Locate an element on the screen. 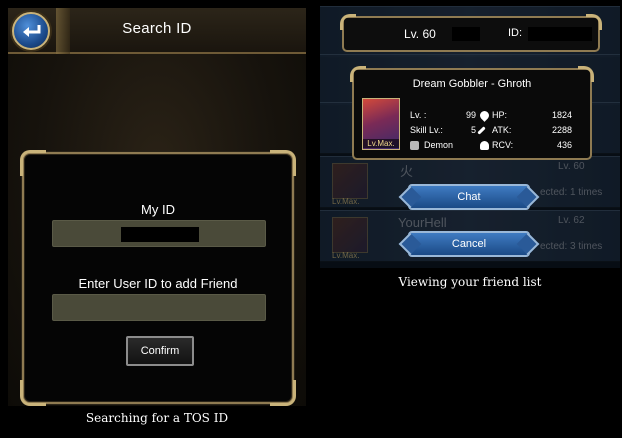 The image size is (622, 438). friend-level: Lv. 60 is located at coordinates (420, 34).